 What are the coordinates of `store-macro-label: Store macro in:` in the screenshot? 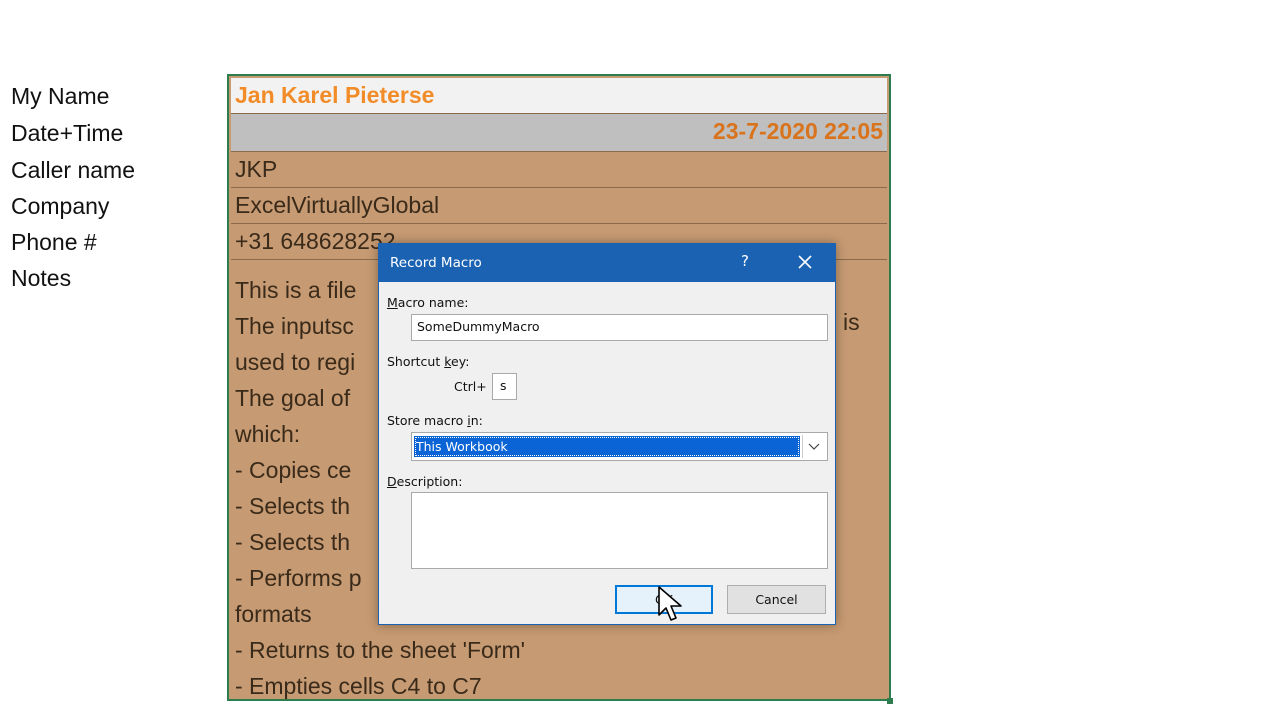 It's located at (435, 420).